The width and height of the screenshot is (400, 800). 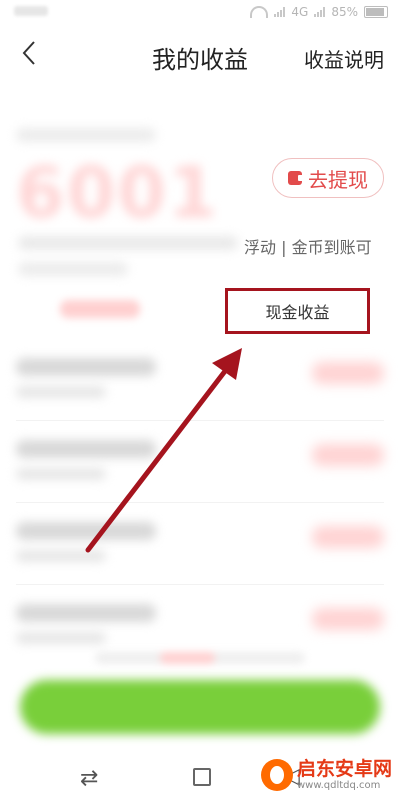 What do you see at coordinates (344, 769) in the screenshot?
I see `watermark-name: 启东安卓网` at bounding box center [344, 769].